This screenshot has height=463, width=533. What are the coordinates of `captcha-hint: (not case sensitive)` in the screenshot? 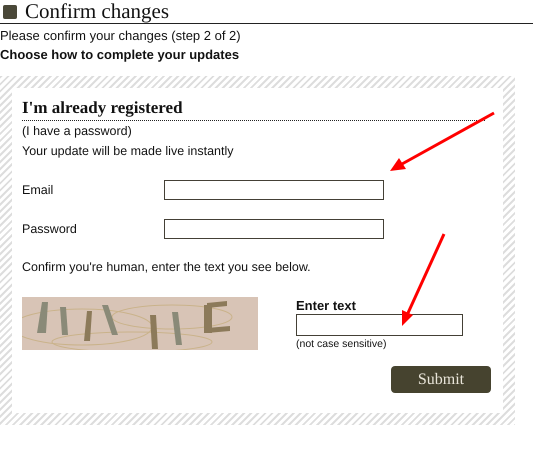 It's located at (342, 344).